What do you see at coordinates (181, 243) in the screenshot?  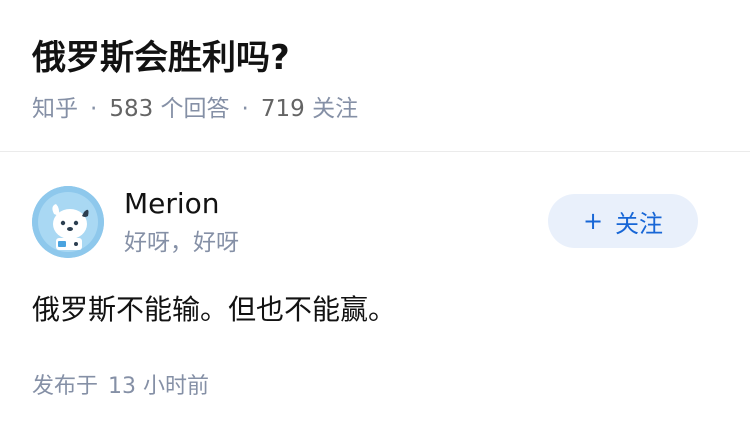 I see `author-bio: 好呀，好呀` at bounding box center [181, 243].